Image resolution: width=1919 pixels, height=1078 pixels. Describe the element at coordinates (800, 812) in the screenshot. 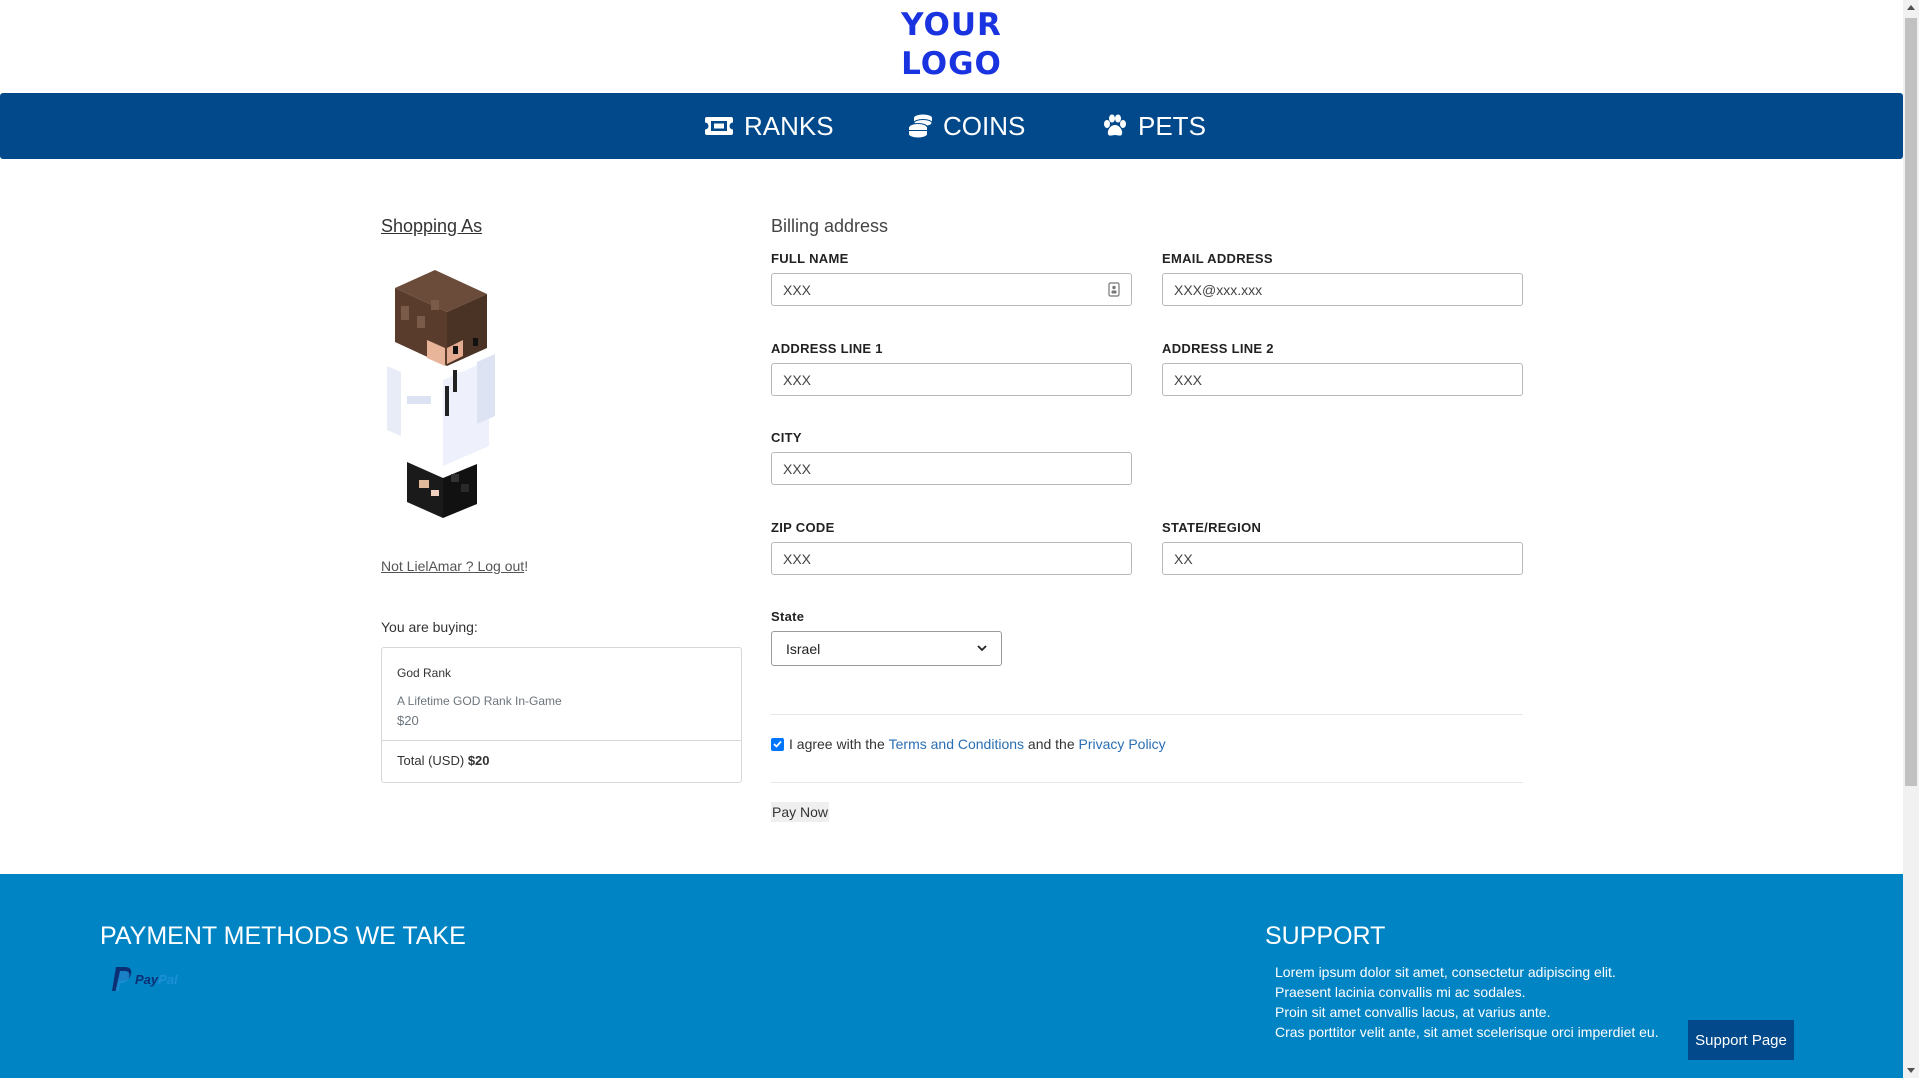

I see `pay-now-button: Pay Now` at that location.